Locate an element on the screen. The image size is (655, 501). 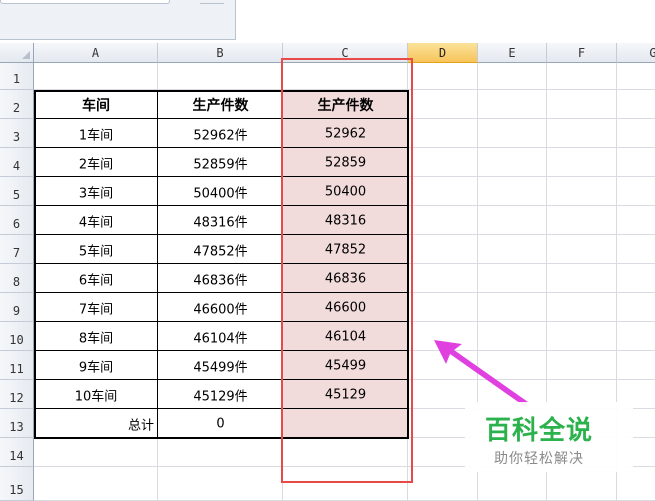
column-header-d: D is located at coordinates (443, 53).